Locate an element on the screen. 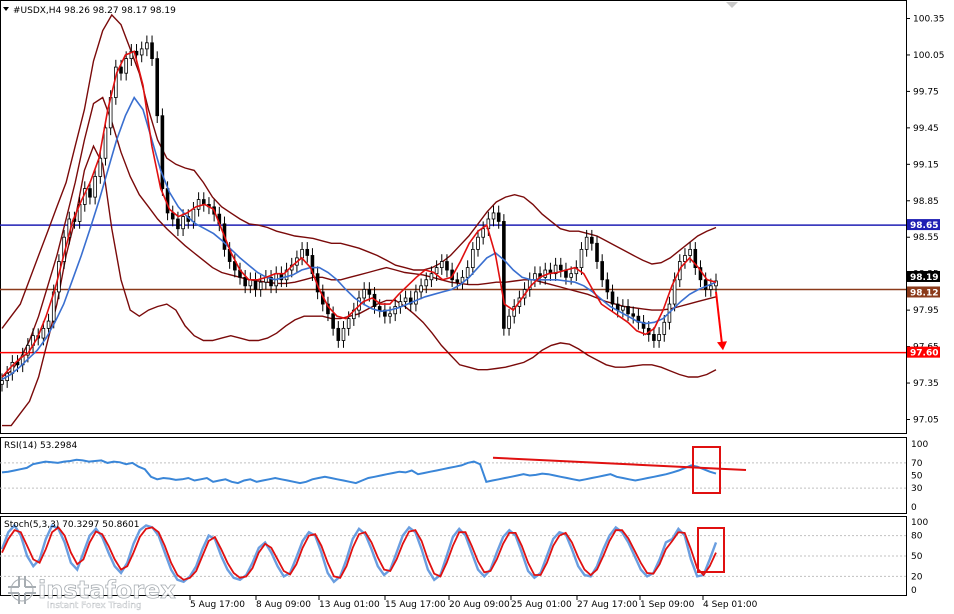  time-tick-label: 27 Aug 17:00 is located at coordinates (607, 605).